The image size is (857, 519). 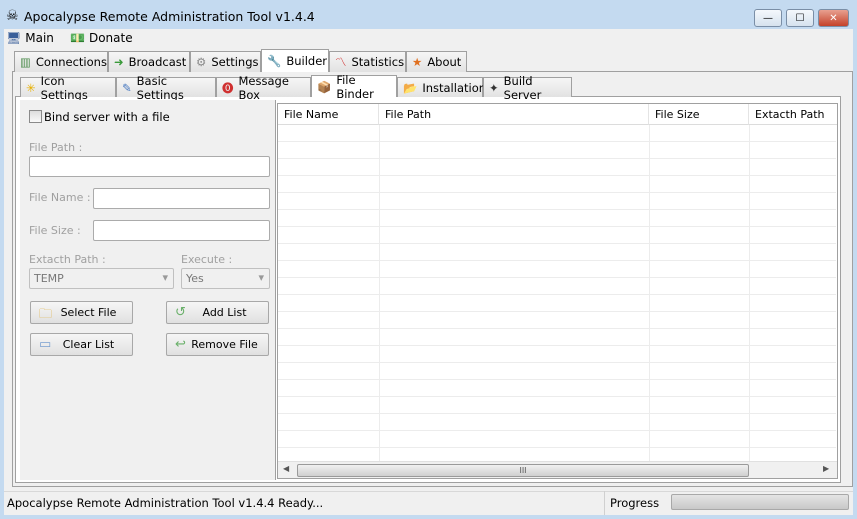 What do you see at coordinates (77, 38) in the screenshot?
I see `money-icon: 💵` at bounding box center [77, 38].